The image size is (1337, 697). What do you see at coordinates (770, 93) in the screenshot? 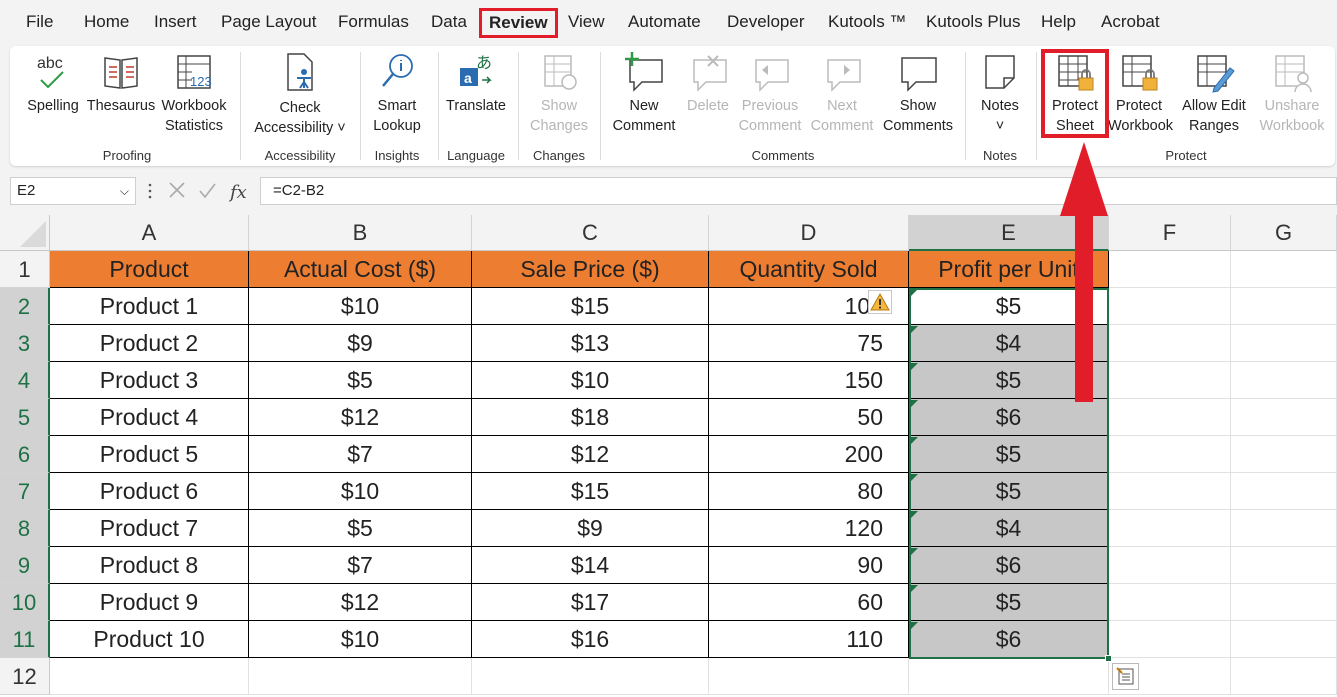
I see `previous-comment-button: Previous Comment` at bounding box center [770, 93].